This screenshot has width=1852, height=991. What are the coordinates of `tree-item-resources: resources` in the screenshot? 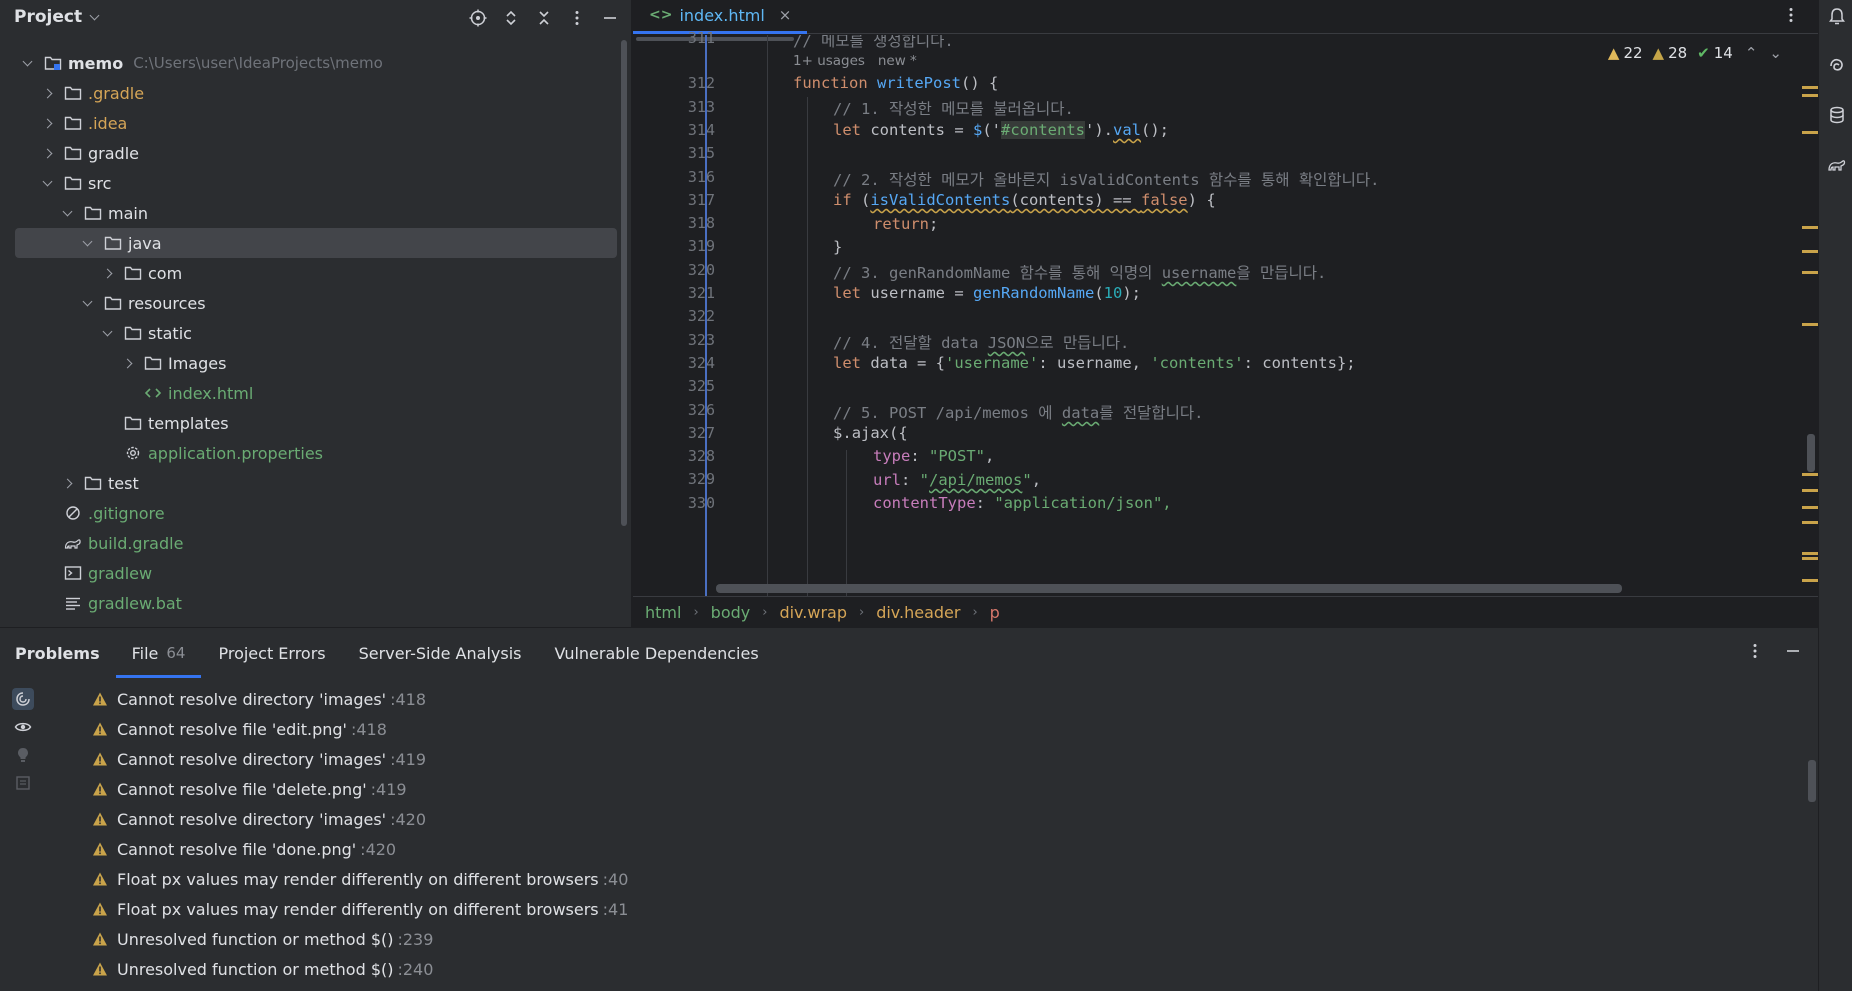 It's located at (310, 303).